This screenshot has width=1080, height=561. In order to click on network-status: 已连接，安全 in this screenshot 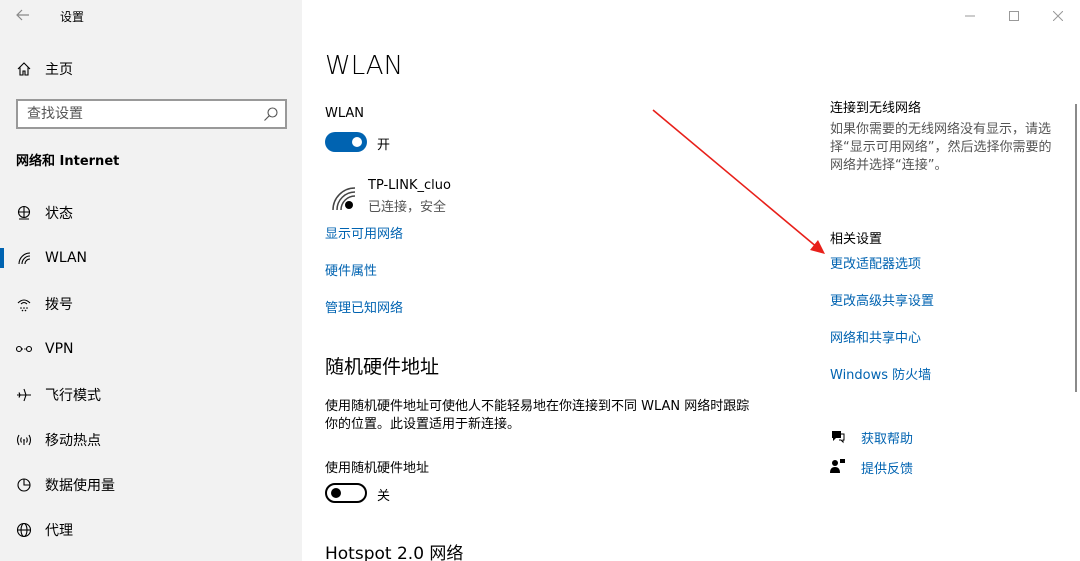, I will do `click(407, 207)`.